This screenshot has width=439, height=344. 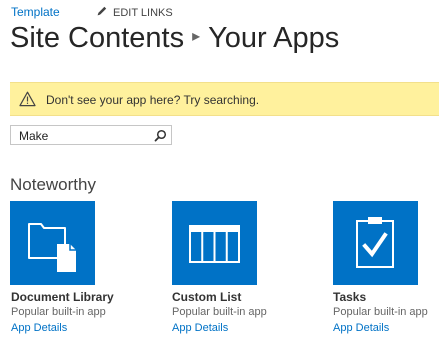 What do you see at coordinates (274, 38) in the screenshot?
I see `your-apps-title: Your Apps` at bounding box center [274, 38].